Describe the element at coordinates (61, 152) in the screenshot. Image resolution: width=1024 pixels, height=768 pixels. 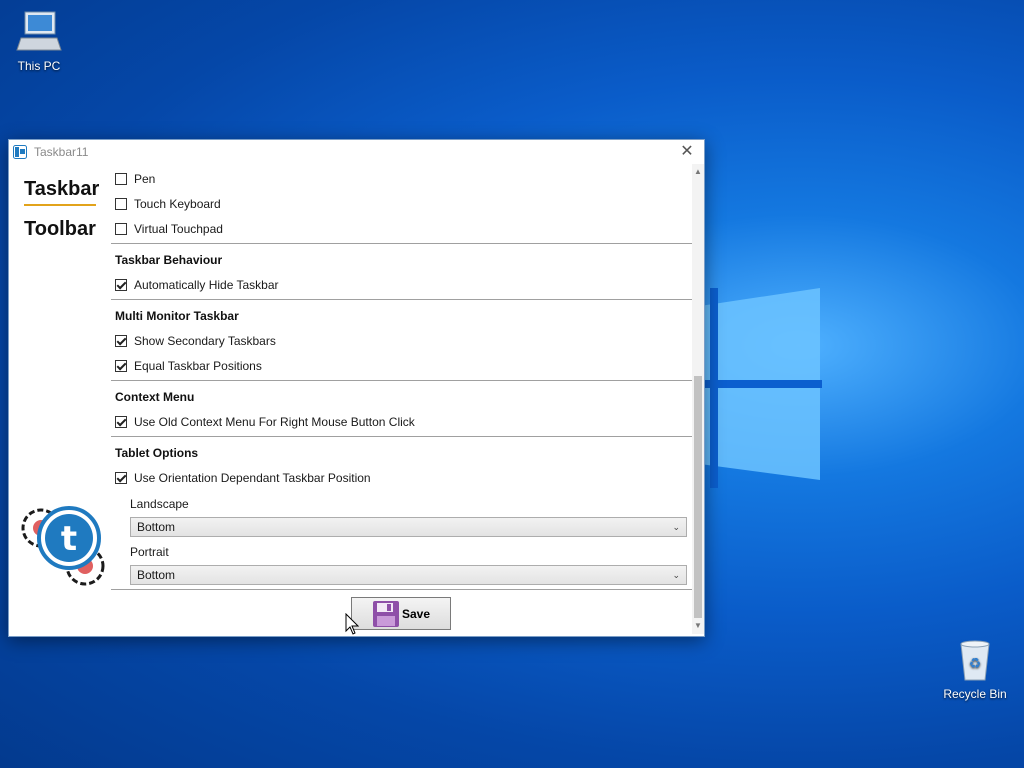
I see `window-title: Taskbar11` at that location.